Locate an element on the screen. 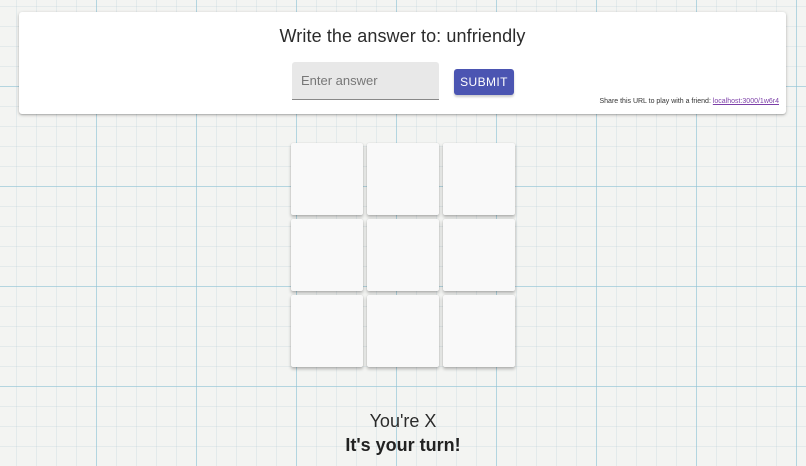 The height and width of the screenshot is (466, 806). submit-button: SUBMIT is located at coordinates (484, 82).